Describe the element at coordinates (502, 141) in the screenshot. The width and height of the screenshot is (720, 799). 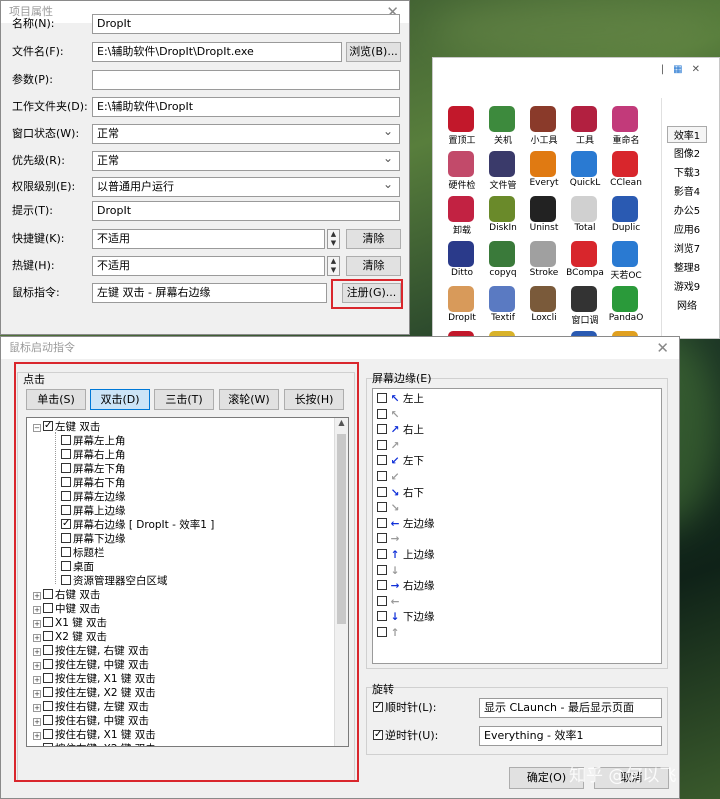
I see `app-label: 关机` at that location.